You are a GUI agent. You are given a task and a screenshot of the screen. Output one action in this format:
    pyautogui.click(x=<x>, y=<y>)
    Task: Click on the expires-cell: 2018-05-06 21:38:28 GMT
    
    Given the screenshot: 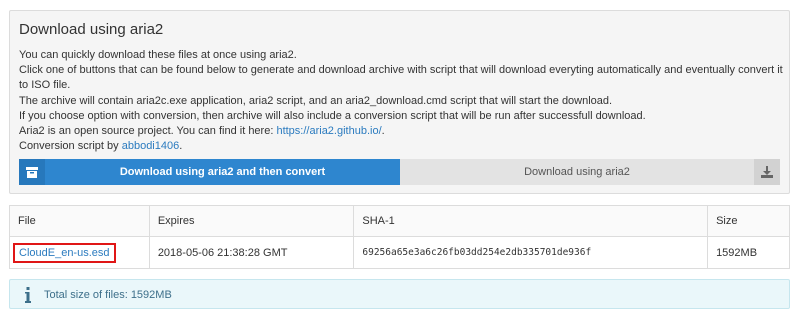 What is the action you would take?
    pyautogui.click(x=251, y=252)
    